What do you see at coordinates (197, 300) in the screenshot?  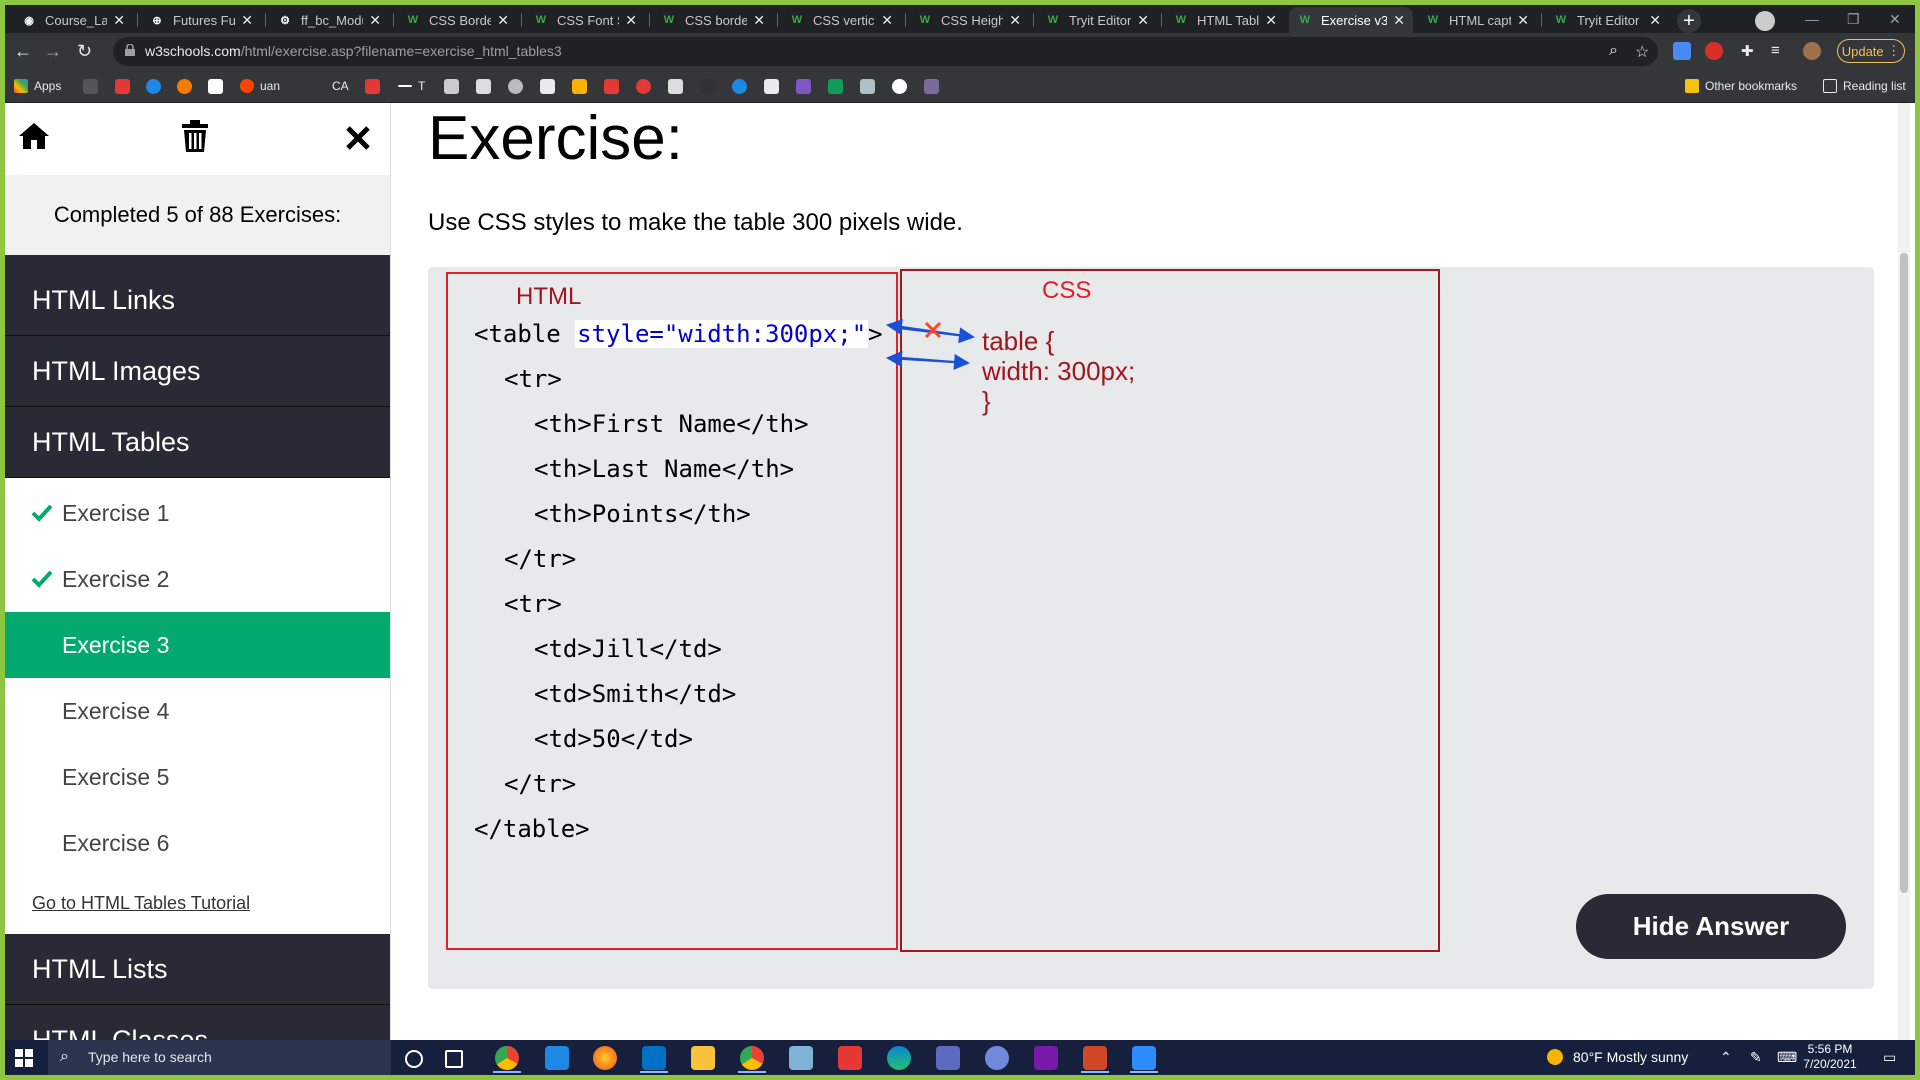 I see `sidebar-section-links: HTML Links` at bounding box center [197, 300].